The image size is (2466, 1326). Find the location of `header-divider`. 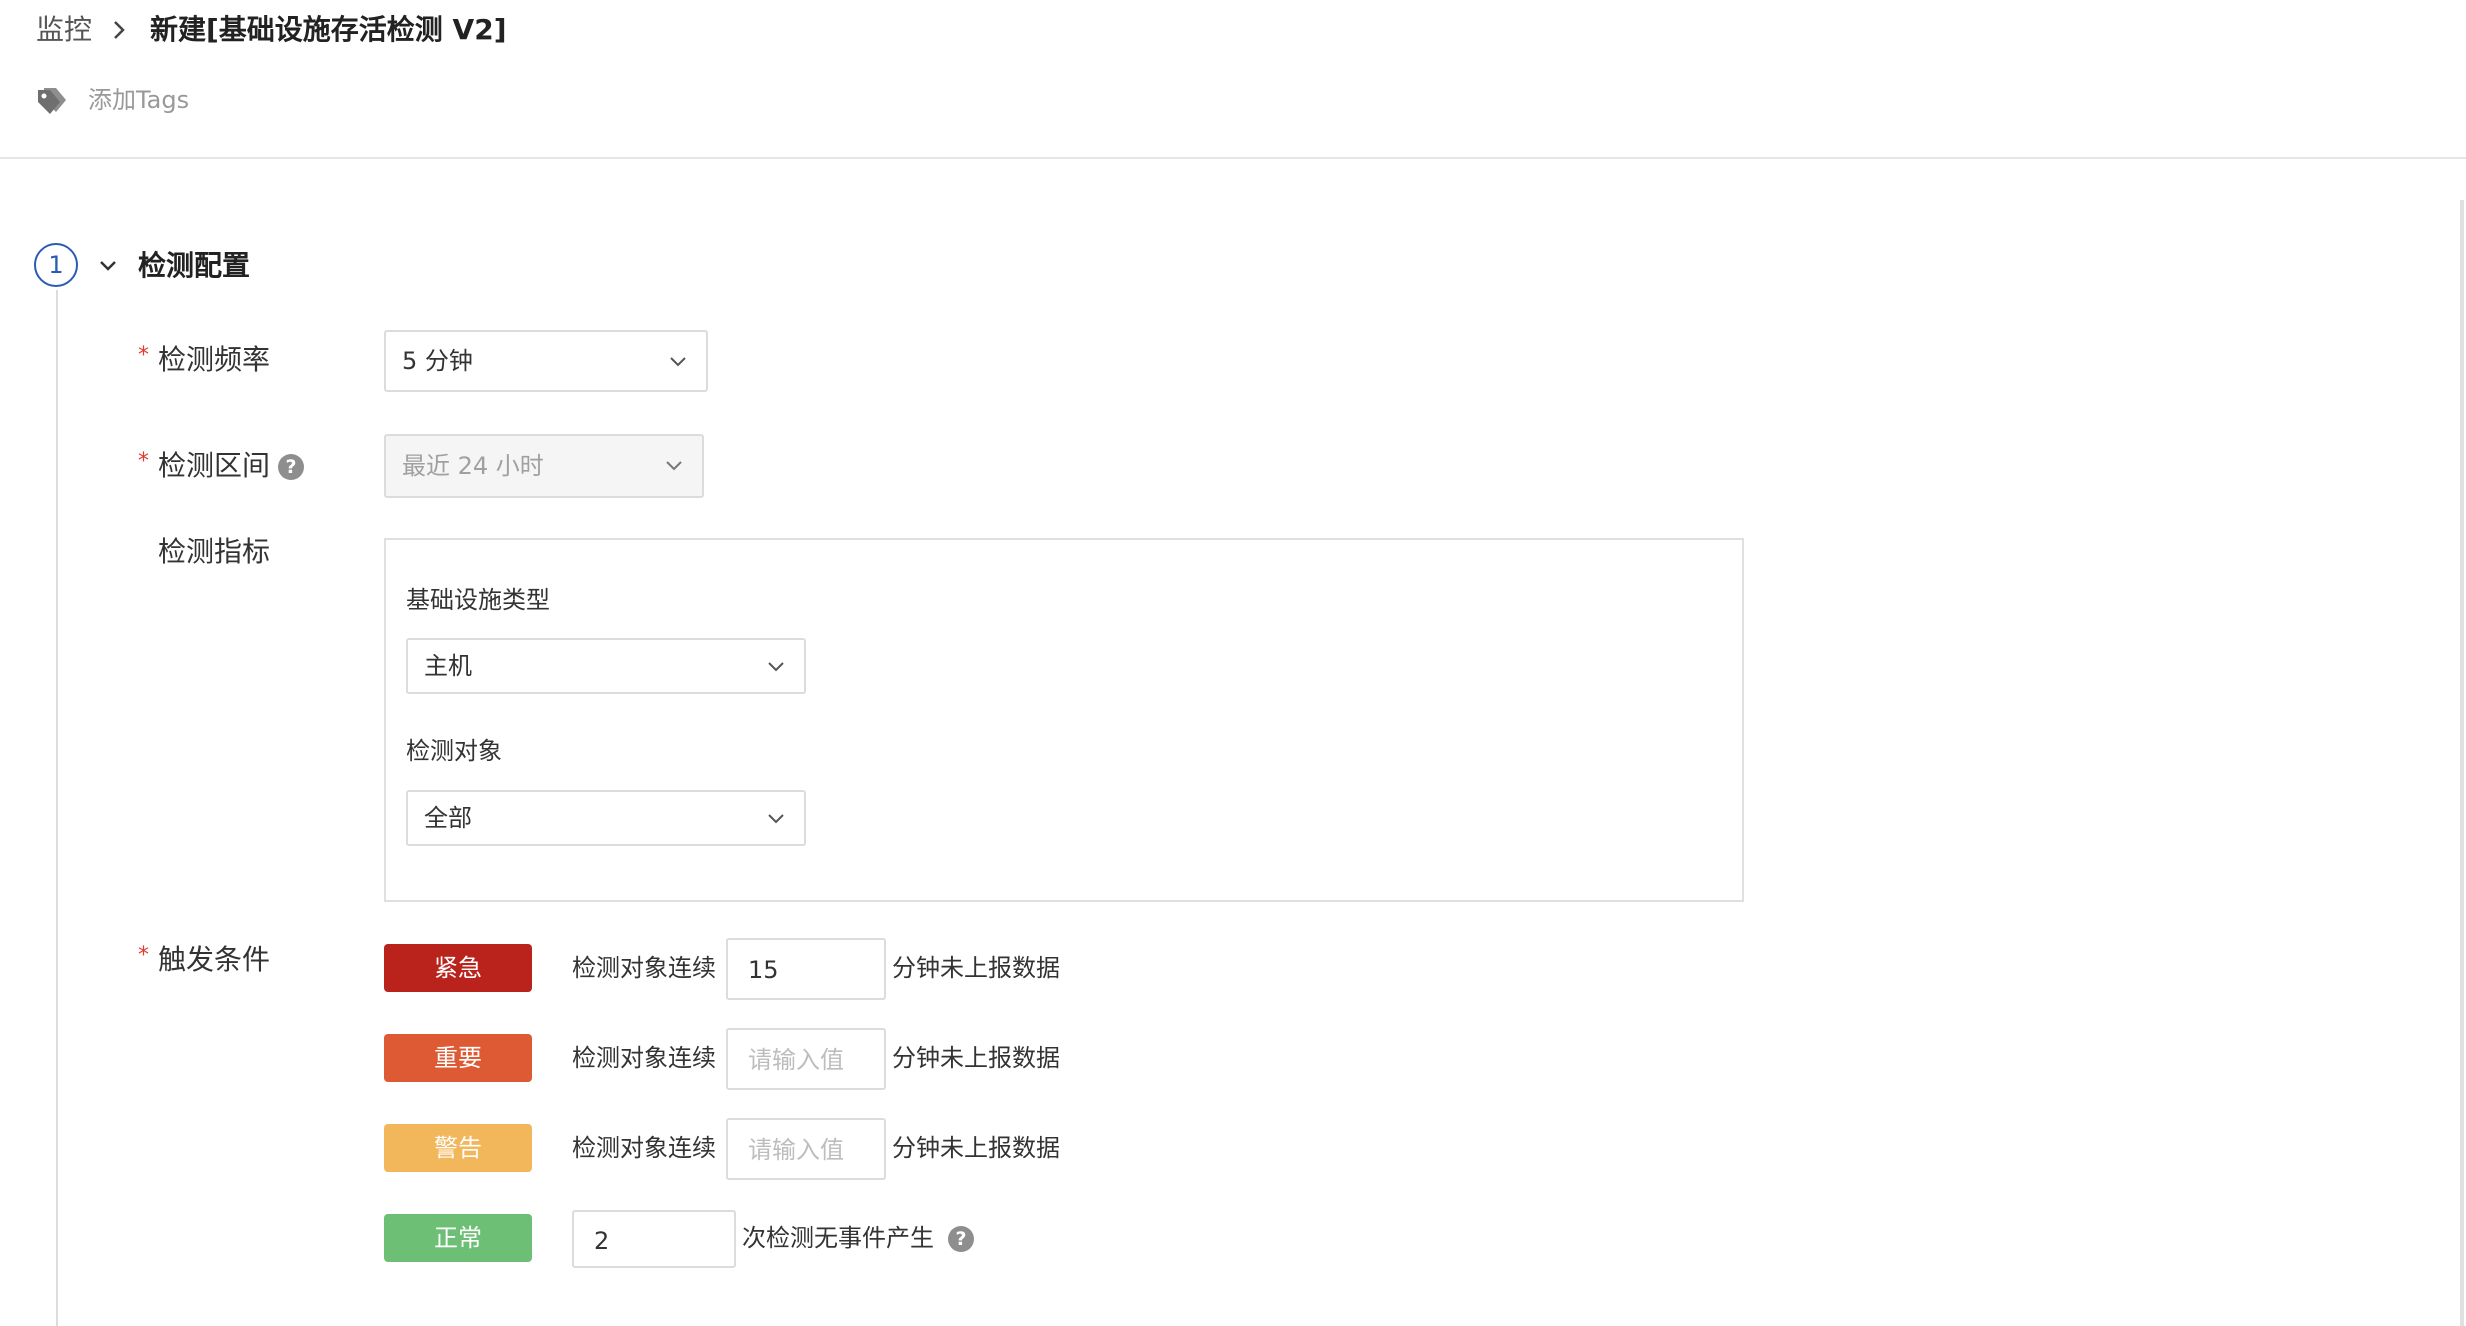

header-divider is located at coordinates (1233, 158).